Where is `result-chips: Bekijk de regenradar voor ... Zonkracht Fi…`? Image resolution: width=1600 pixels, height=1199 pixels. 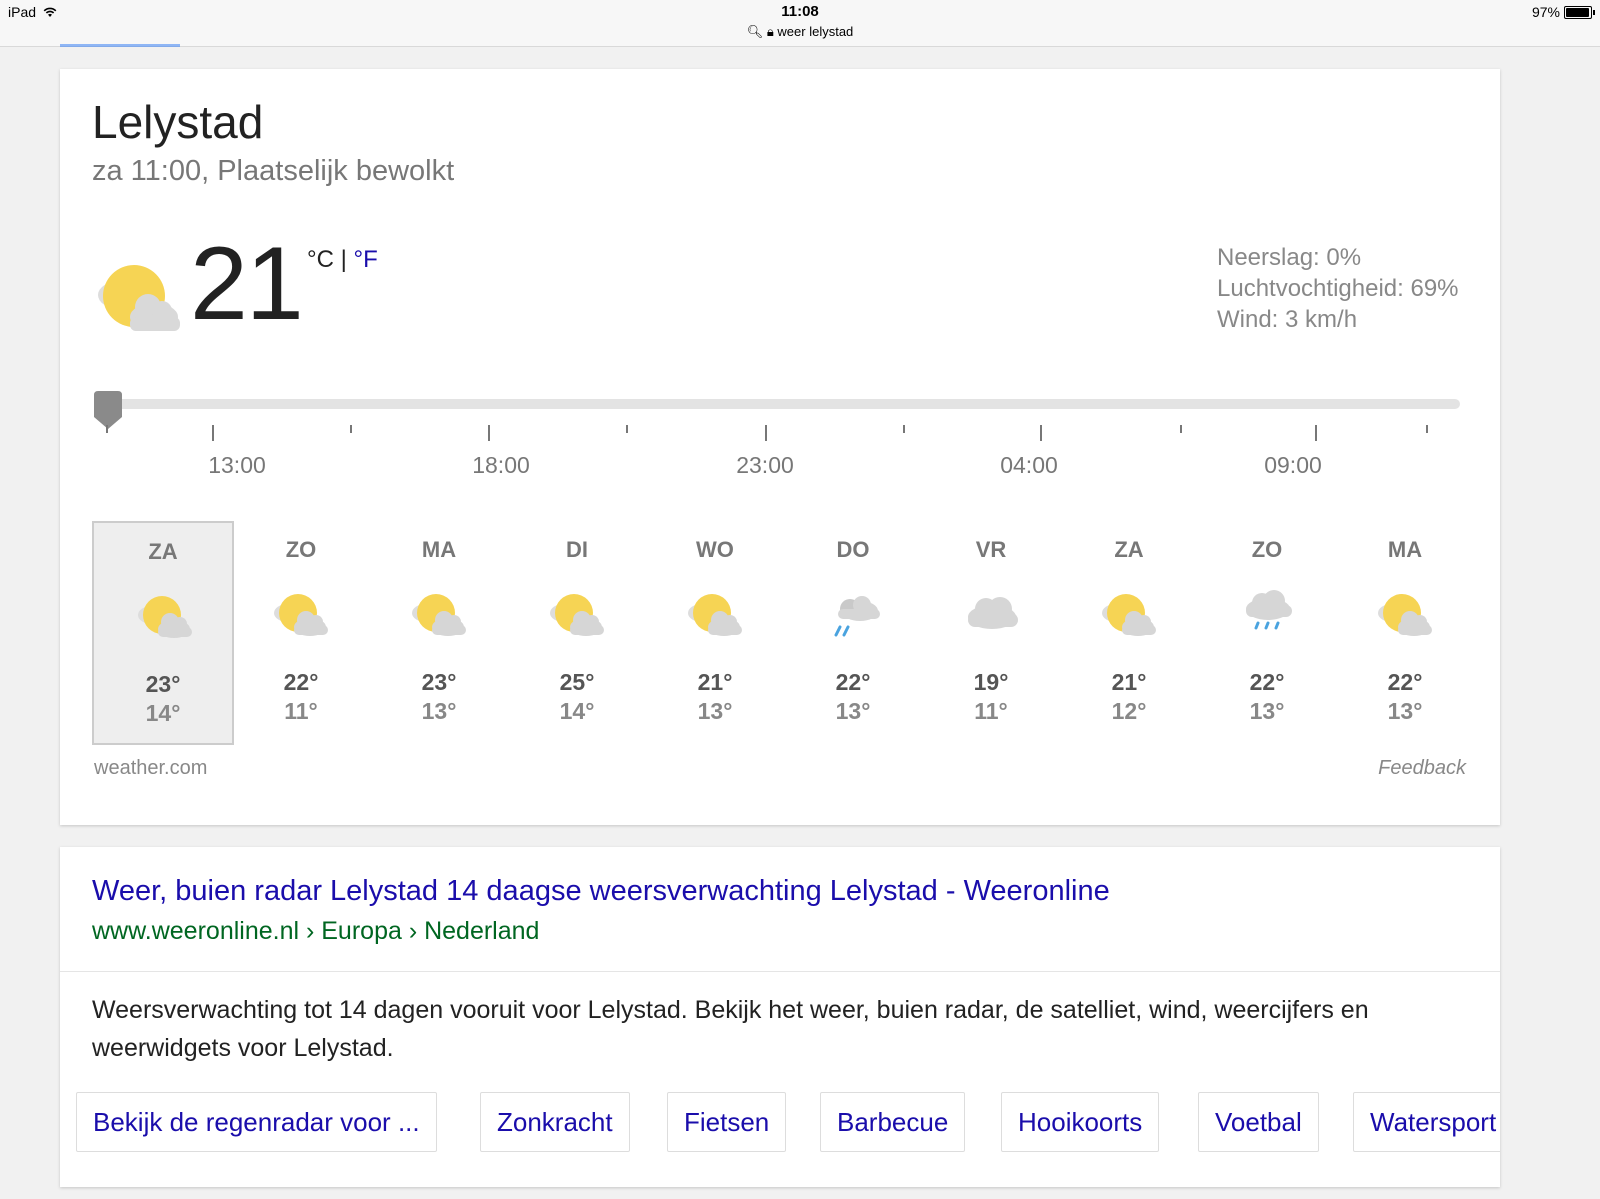
result-chips: Bekijk de regenradar voor ... Zonkracht Fi… is located at coordinates (788, 1123).